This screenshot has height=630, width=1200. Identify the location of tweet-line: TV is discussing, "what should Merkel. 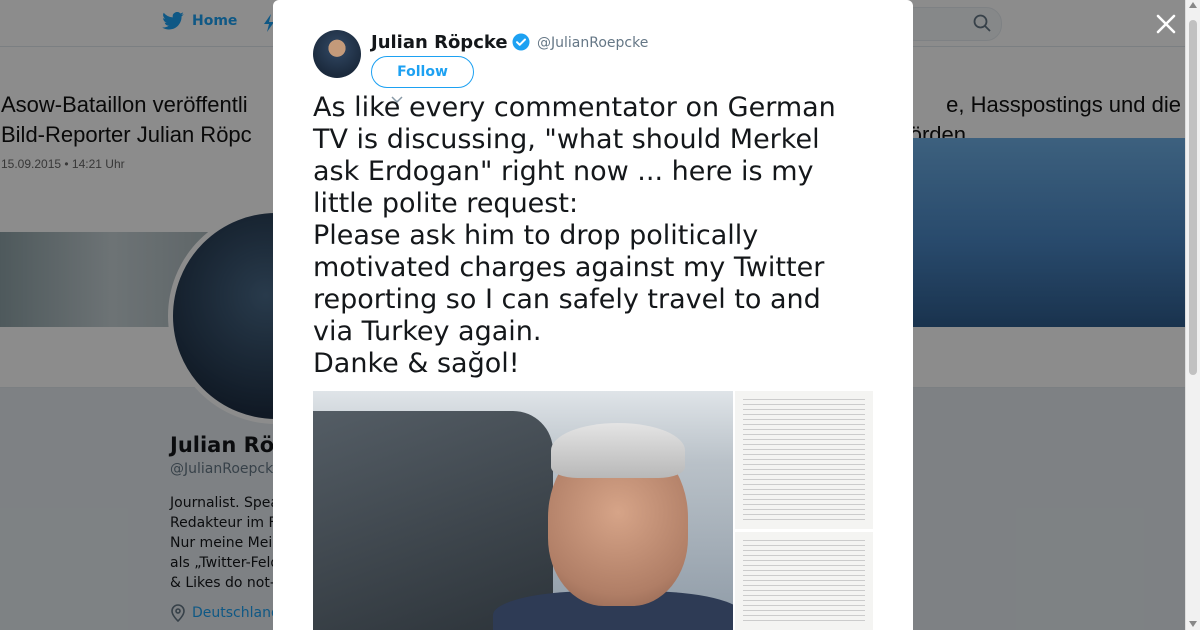
(566, 139).